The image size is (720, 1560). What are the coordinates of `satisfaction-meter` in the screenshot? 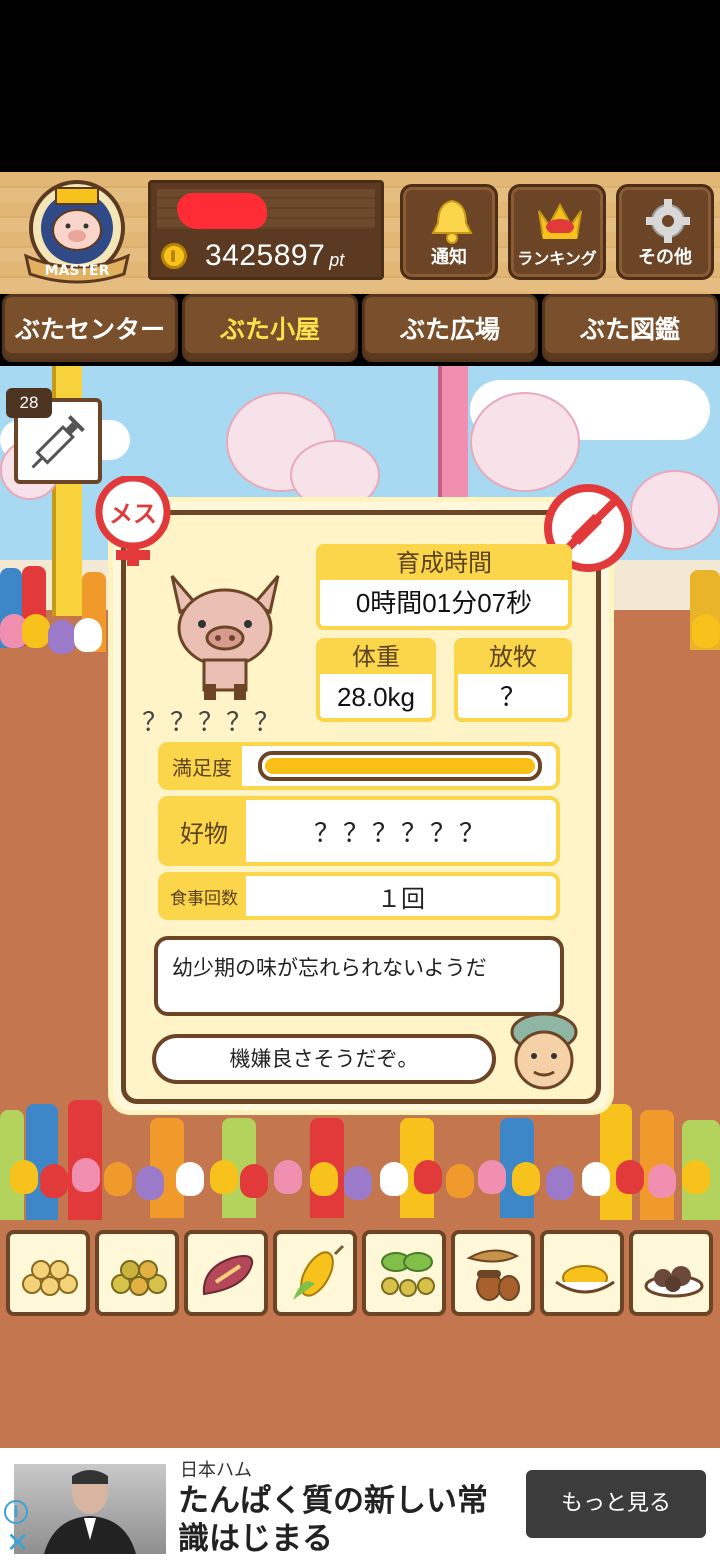 It's located at (400, 766).